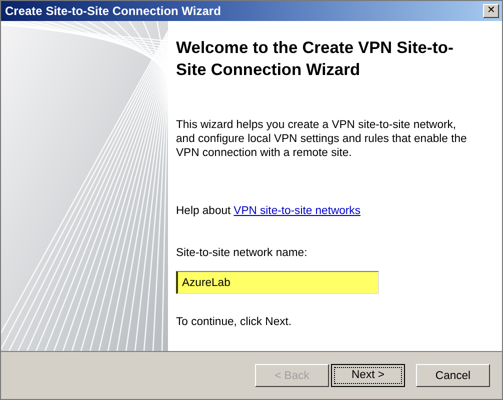  Describe the element at coordinates (315, 59) in the screenshot. I see `wizard-heading: Welcome to the Create VPN Site-to-Site Connection Wizard` at that location.